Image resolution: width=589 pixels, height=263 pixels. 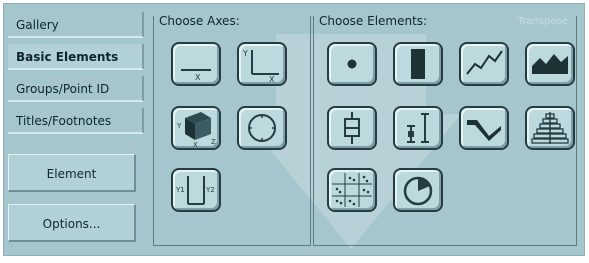 I want to click on scatterplot-matrix-icon, so click(x=352, y=190).